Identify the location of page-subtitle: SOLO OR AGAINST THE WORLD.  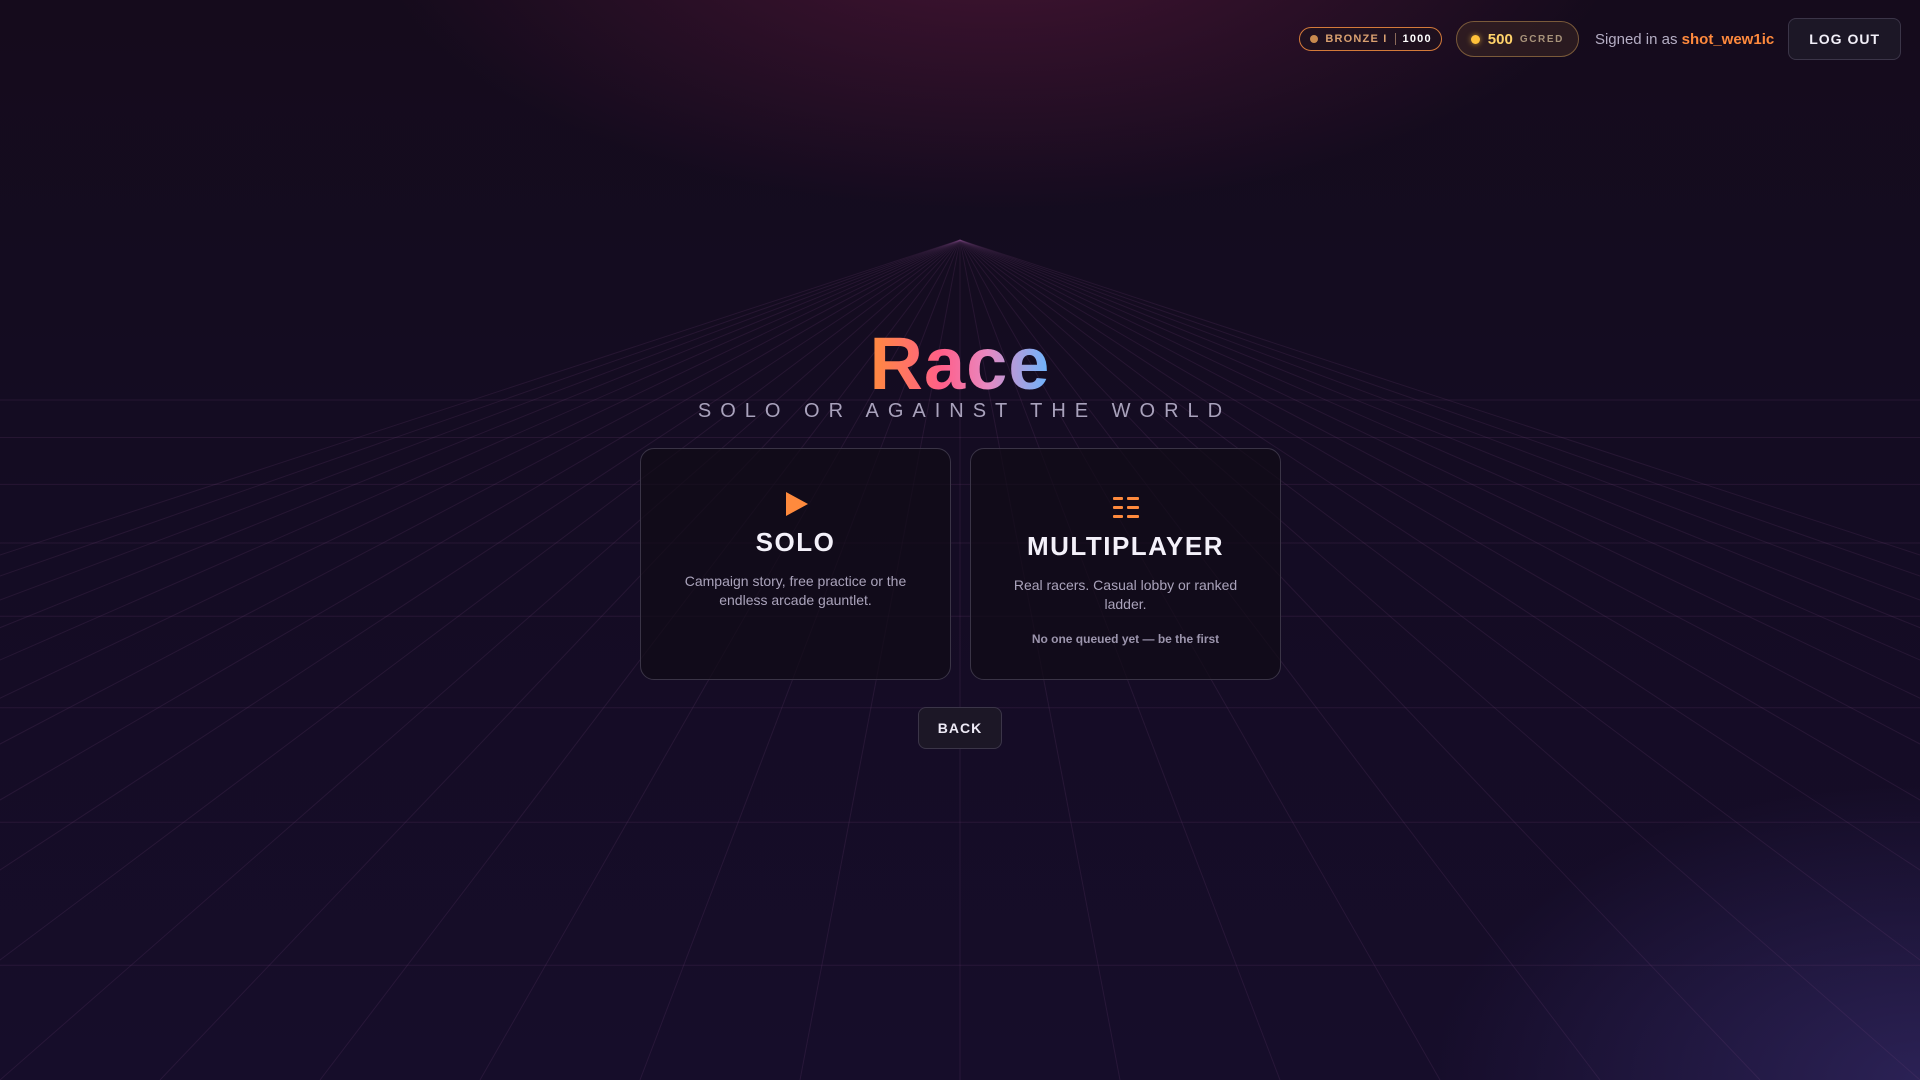
(964, 411).